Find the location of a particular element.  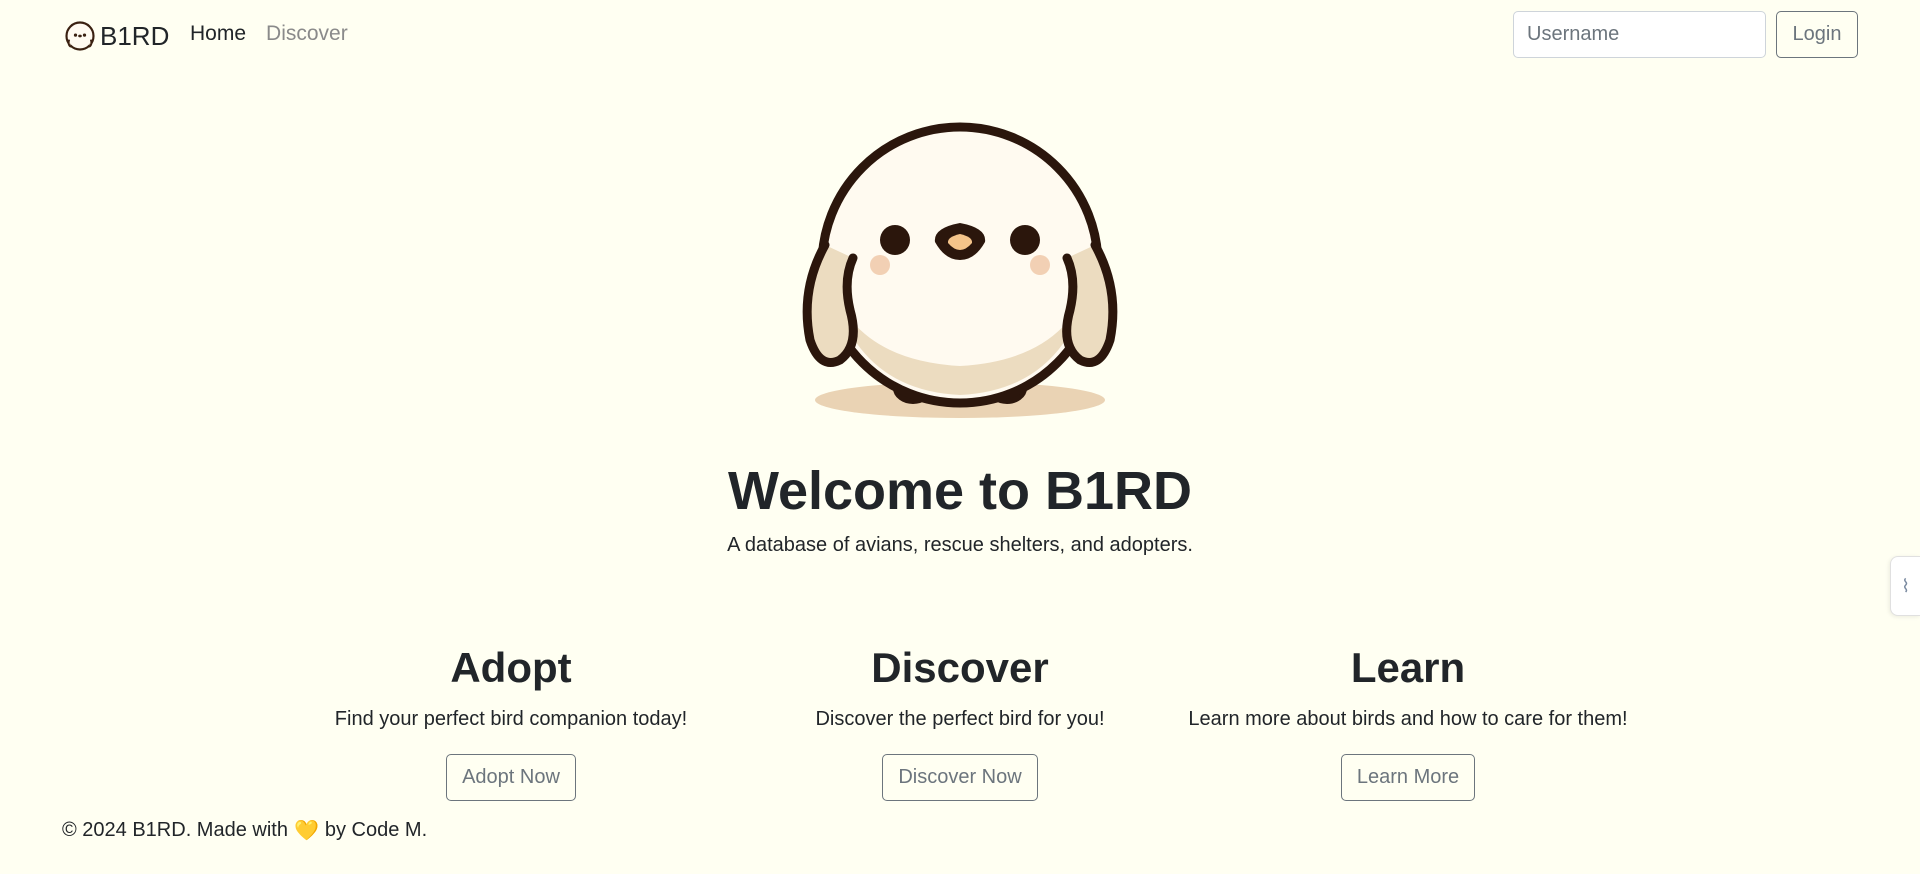

side-tab-glyph: ⌇ is located at coordinates (1905, 585).